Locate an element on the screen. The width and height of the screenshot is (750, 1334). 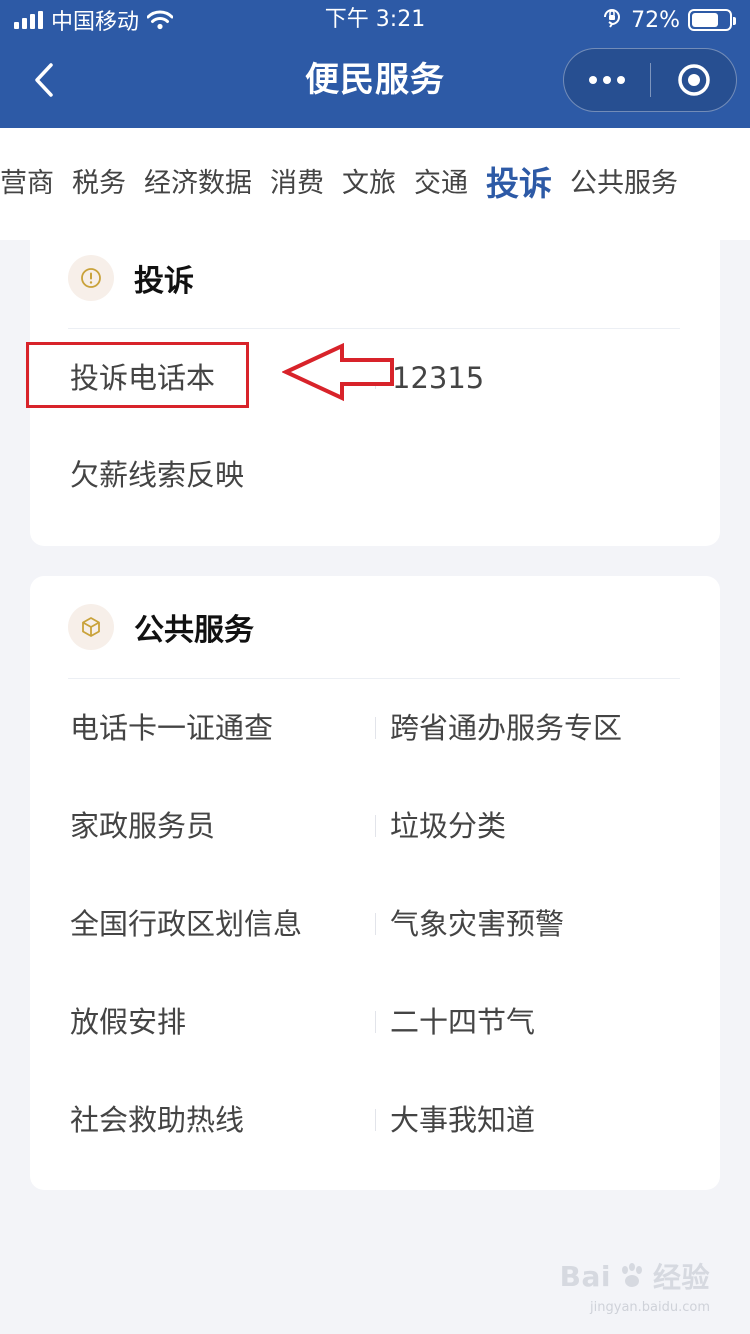
complaint-section-title: 投诉 is located at coordinates (164, 281).